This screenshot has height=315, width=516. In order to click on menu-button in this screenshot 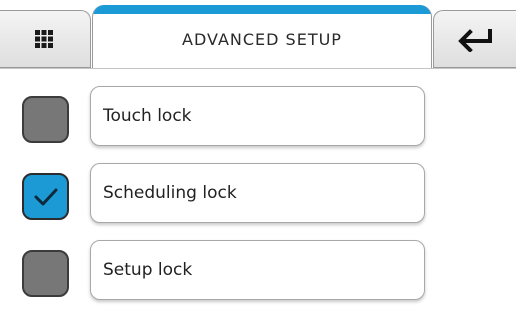, I will do `click(45, 39)`.